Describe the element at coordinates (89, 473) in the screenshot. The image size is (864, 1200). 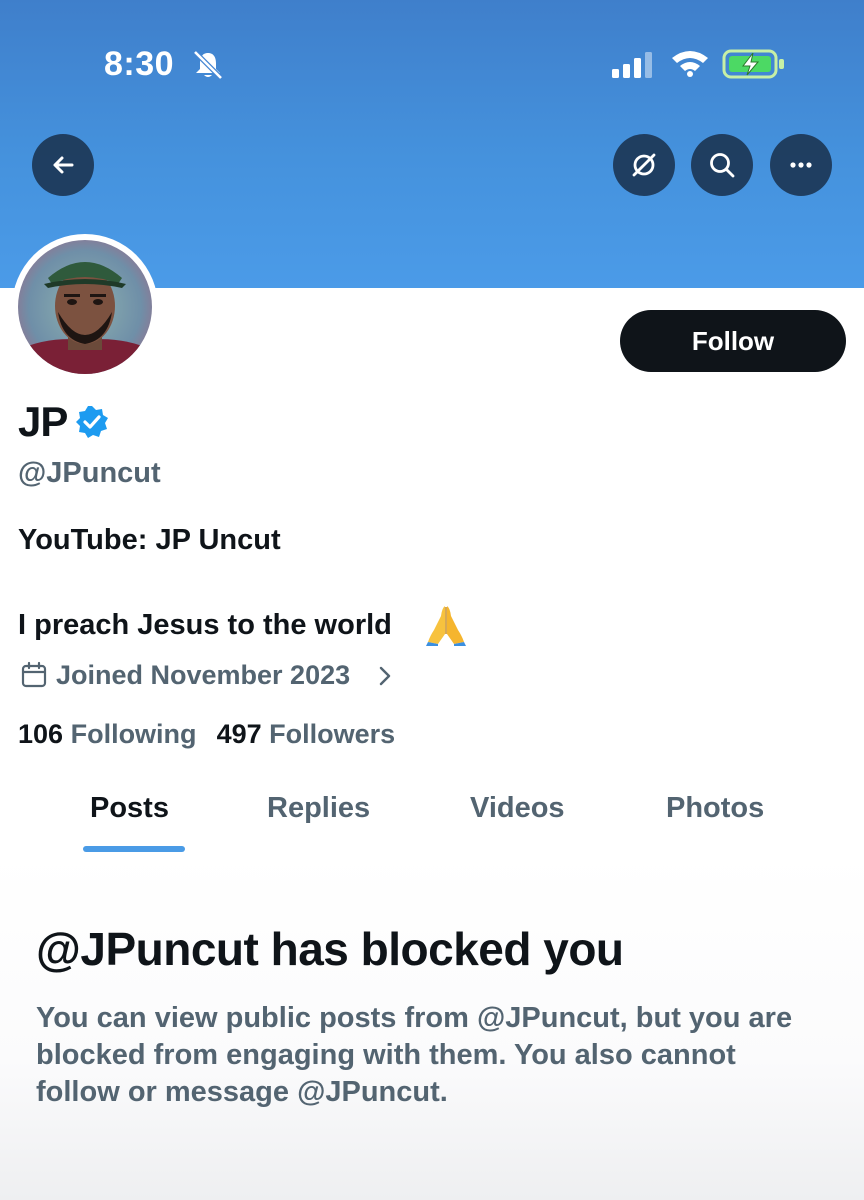
I see `profile-handle: @JPuncut` at that location.